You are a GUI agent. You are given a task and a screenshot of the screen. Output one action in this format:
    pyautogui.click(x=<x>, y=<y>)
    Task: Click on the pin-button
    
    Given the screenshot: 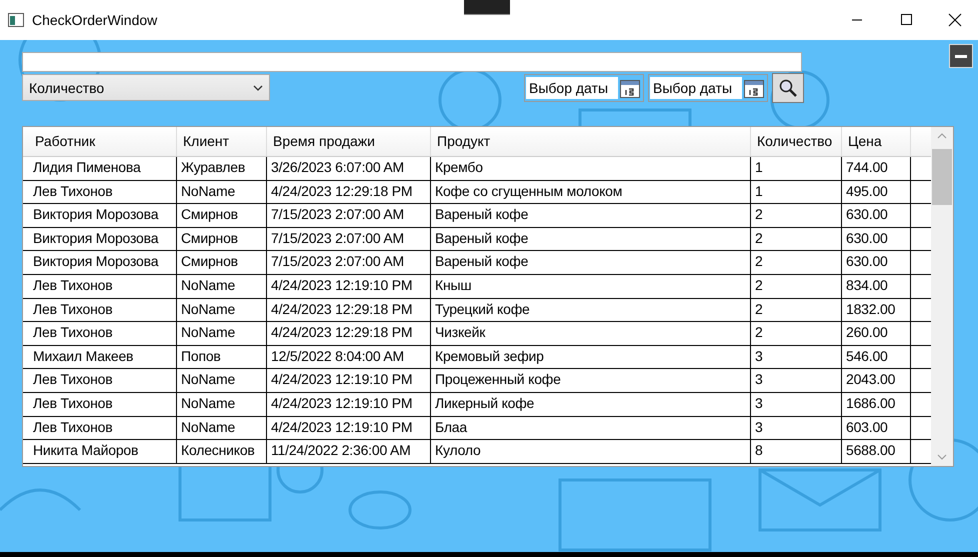 What is the action you would take?
    pyautogui.click(x=961, y=56)
    